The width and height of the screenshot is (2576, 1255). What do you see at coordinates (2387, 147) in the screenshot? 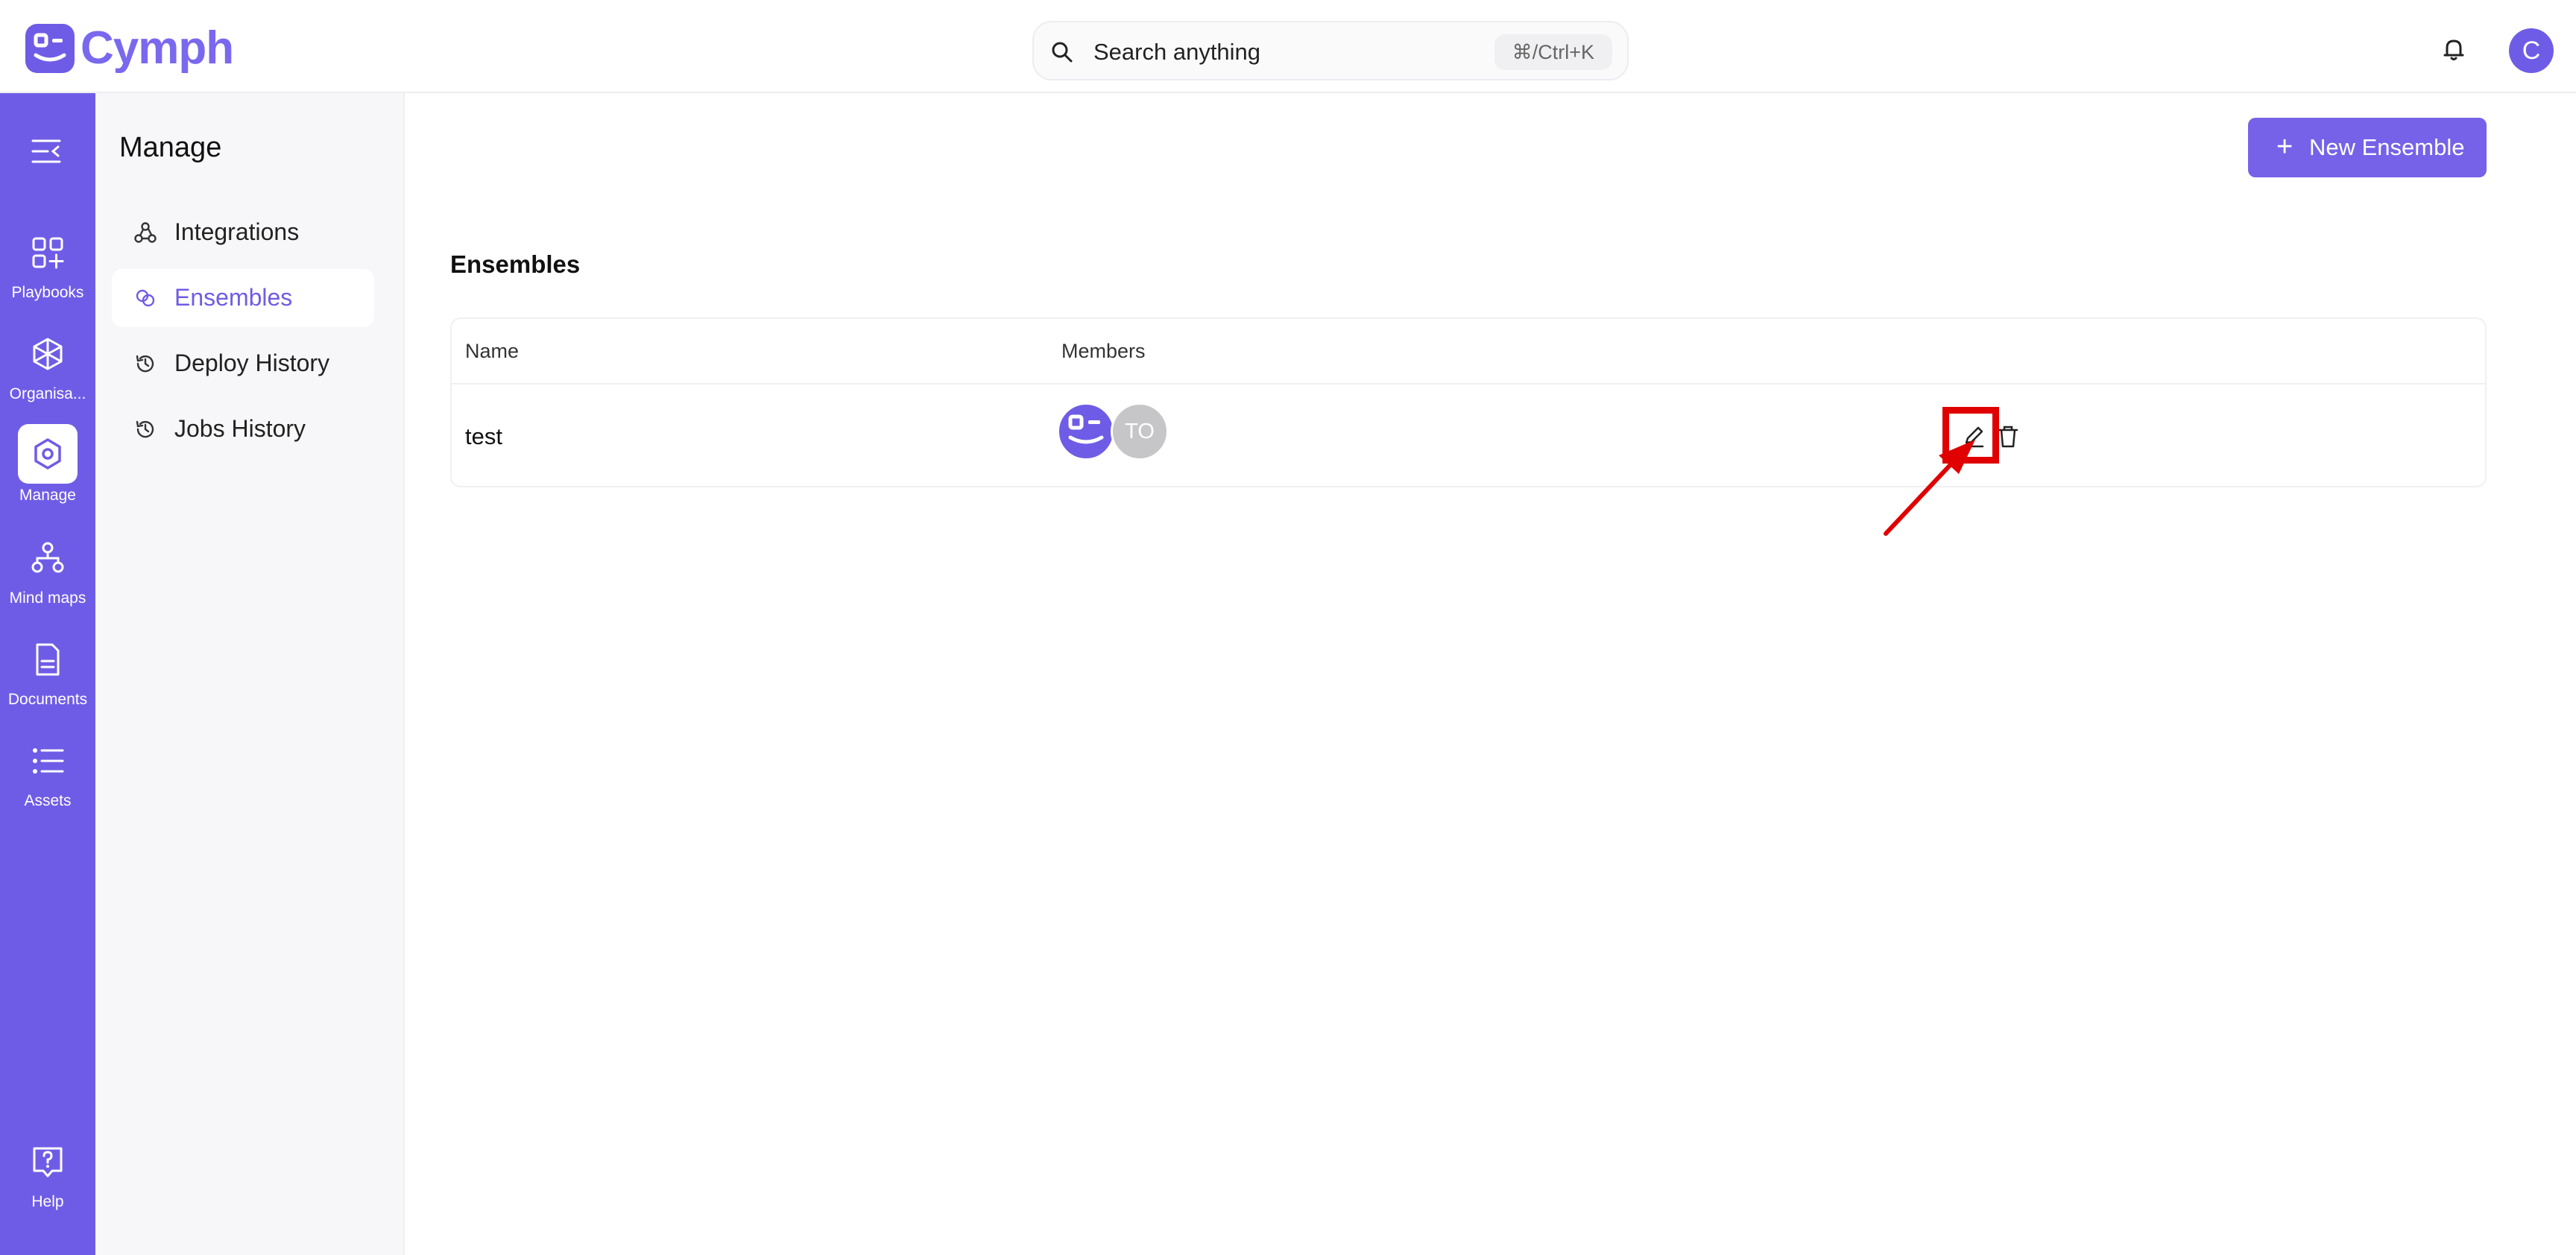
I see `new-ensemble-label: New Ensemble` at bounding box center [2387, 147].